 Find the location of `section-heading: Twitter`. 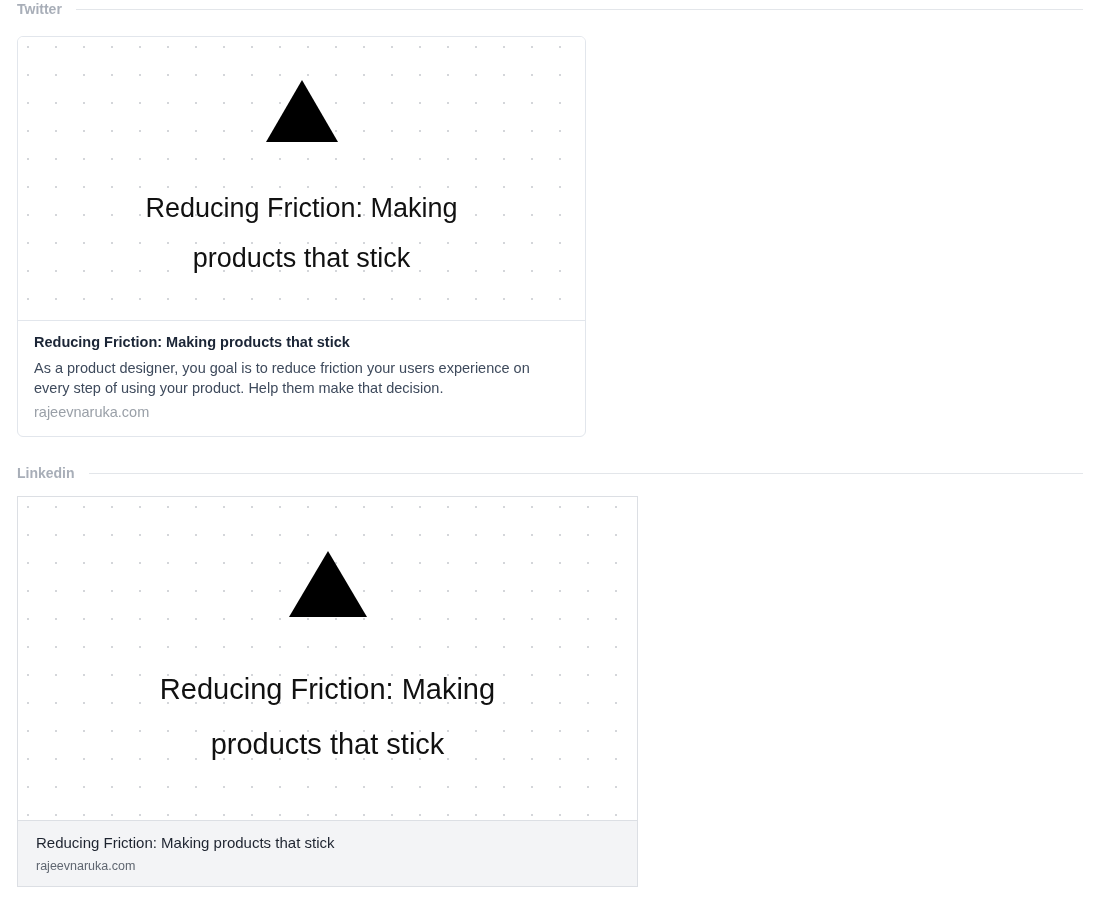

section-heading: Twitter is located at coordinates (39, 9).